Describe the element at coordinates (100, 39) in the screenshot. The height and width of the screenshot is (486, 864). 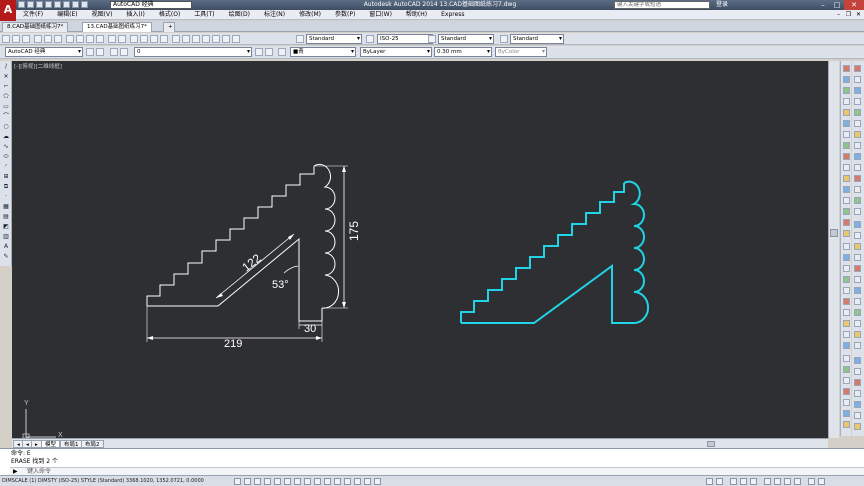
I see `match-properties-icon` at that location.